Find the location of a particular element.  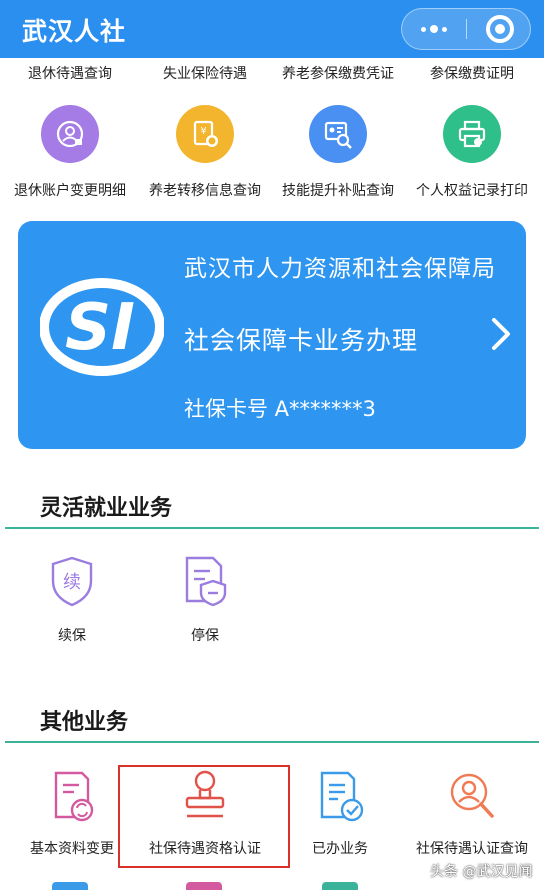

shield-continue-icon: 续 is located at coordinates (72, 581).